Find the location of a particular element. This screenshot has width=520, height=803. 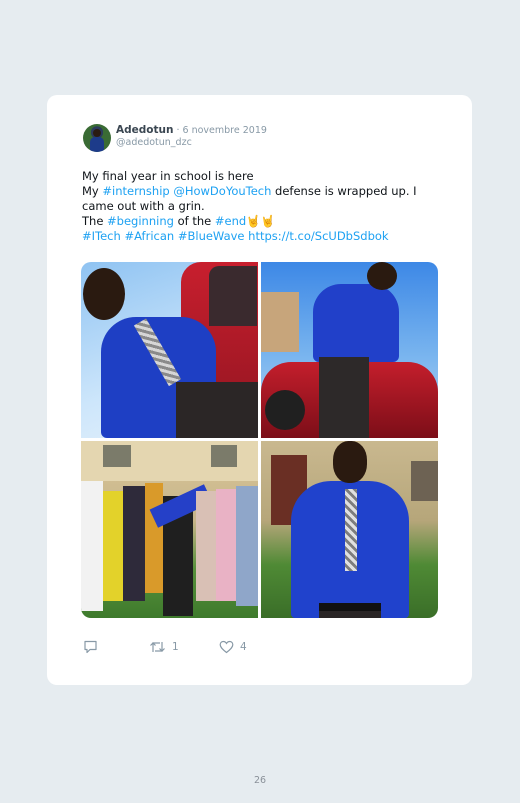

hashtag-itech: #ITech is located at coordinates (101, 236).